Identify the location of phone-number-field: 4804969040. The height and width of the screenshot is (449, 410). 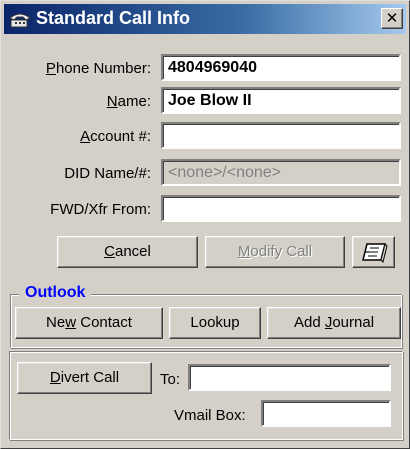
(281, 67).